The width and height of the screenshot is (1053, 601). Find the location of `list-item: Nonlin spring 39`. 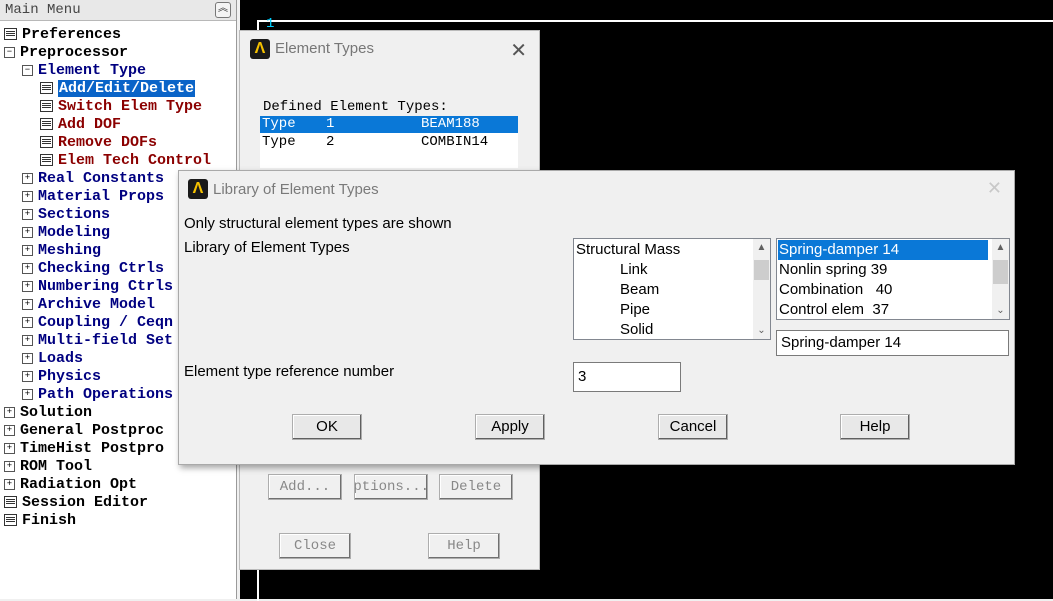

list-item: Nonlin spring 39 is located at coordinates (833, 270).